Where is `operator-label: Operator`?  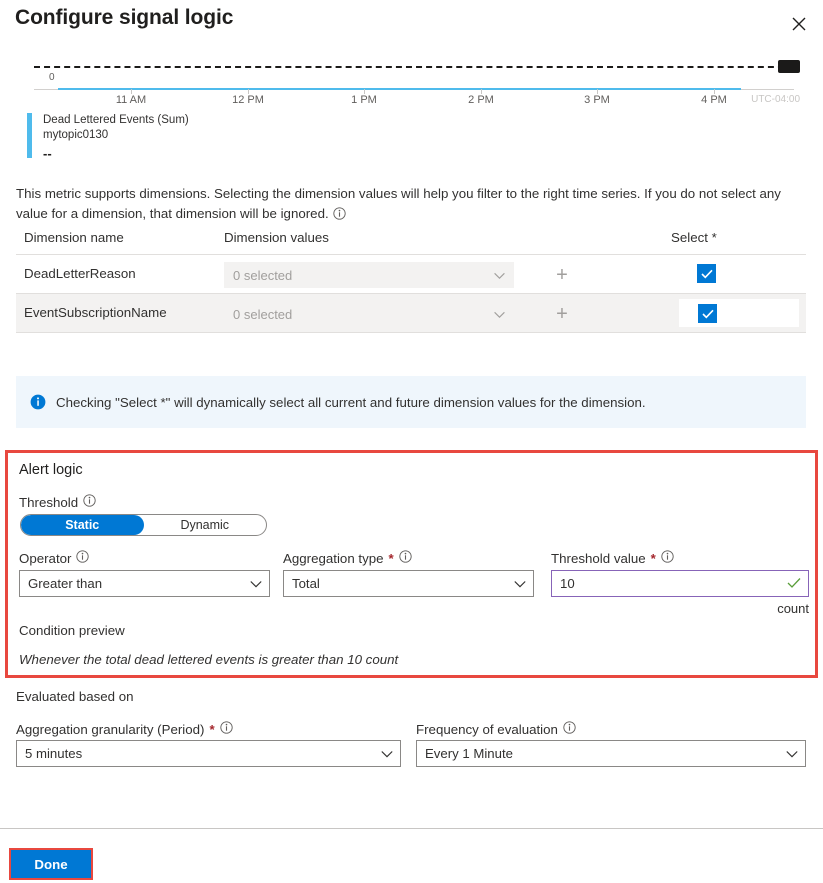
operator-label: Operator is located at coordinates (54, 558).